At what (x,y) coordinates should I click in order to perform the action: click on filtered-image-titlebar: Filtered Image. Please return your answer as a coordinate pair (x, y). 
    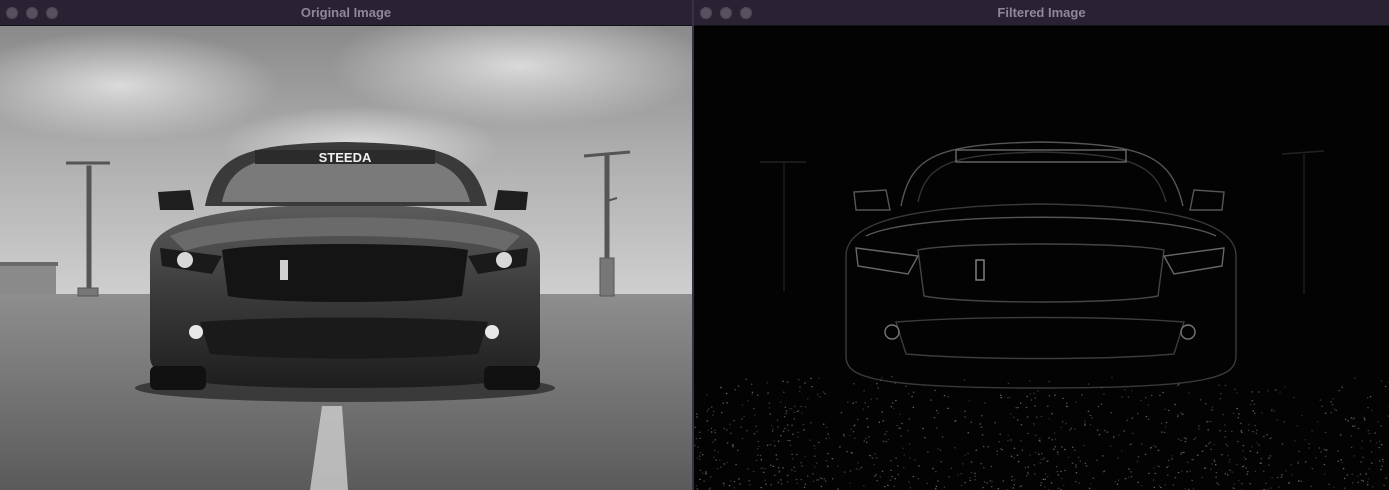
    Looking at the image, I should click on (1041, 13).